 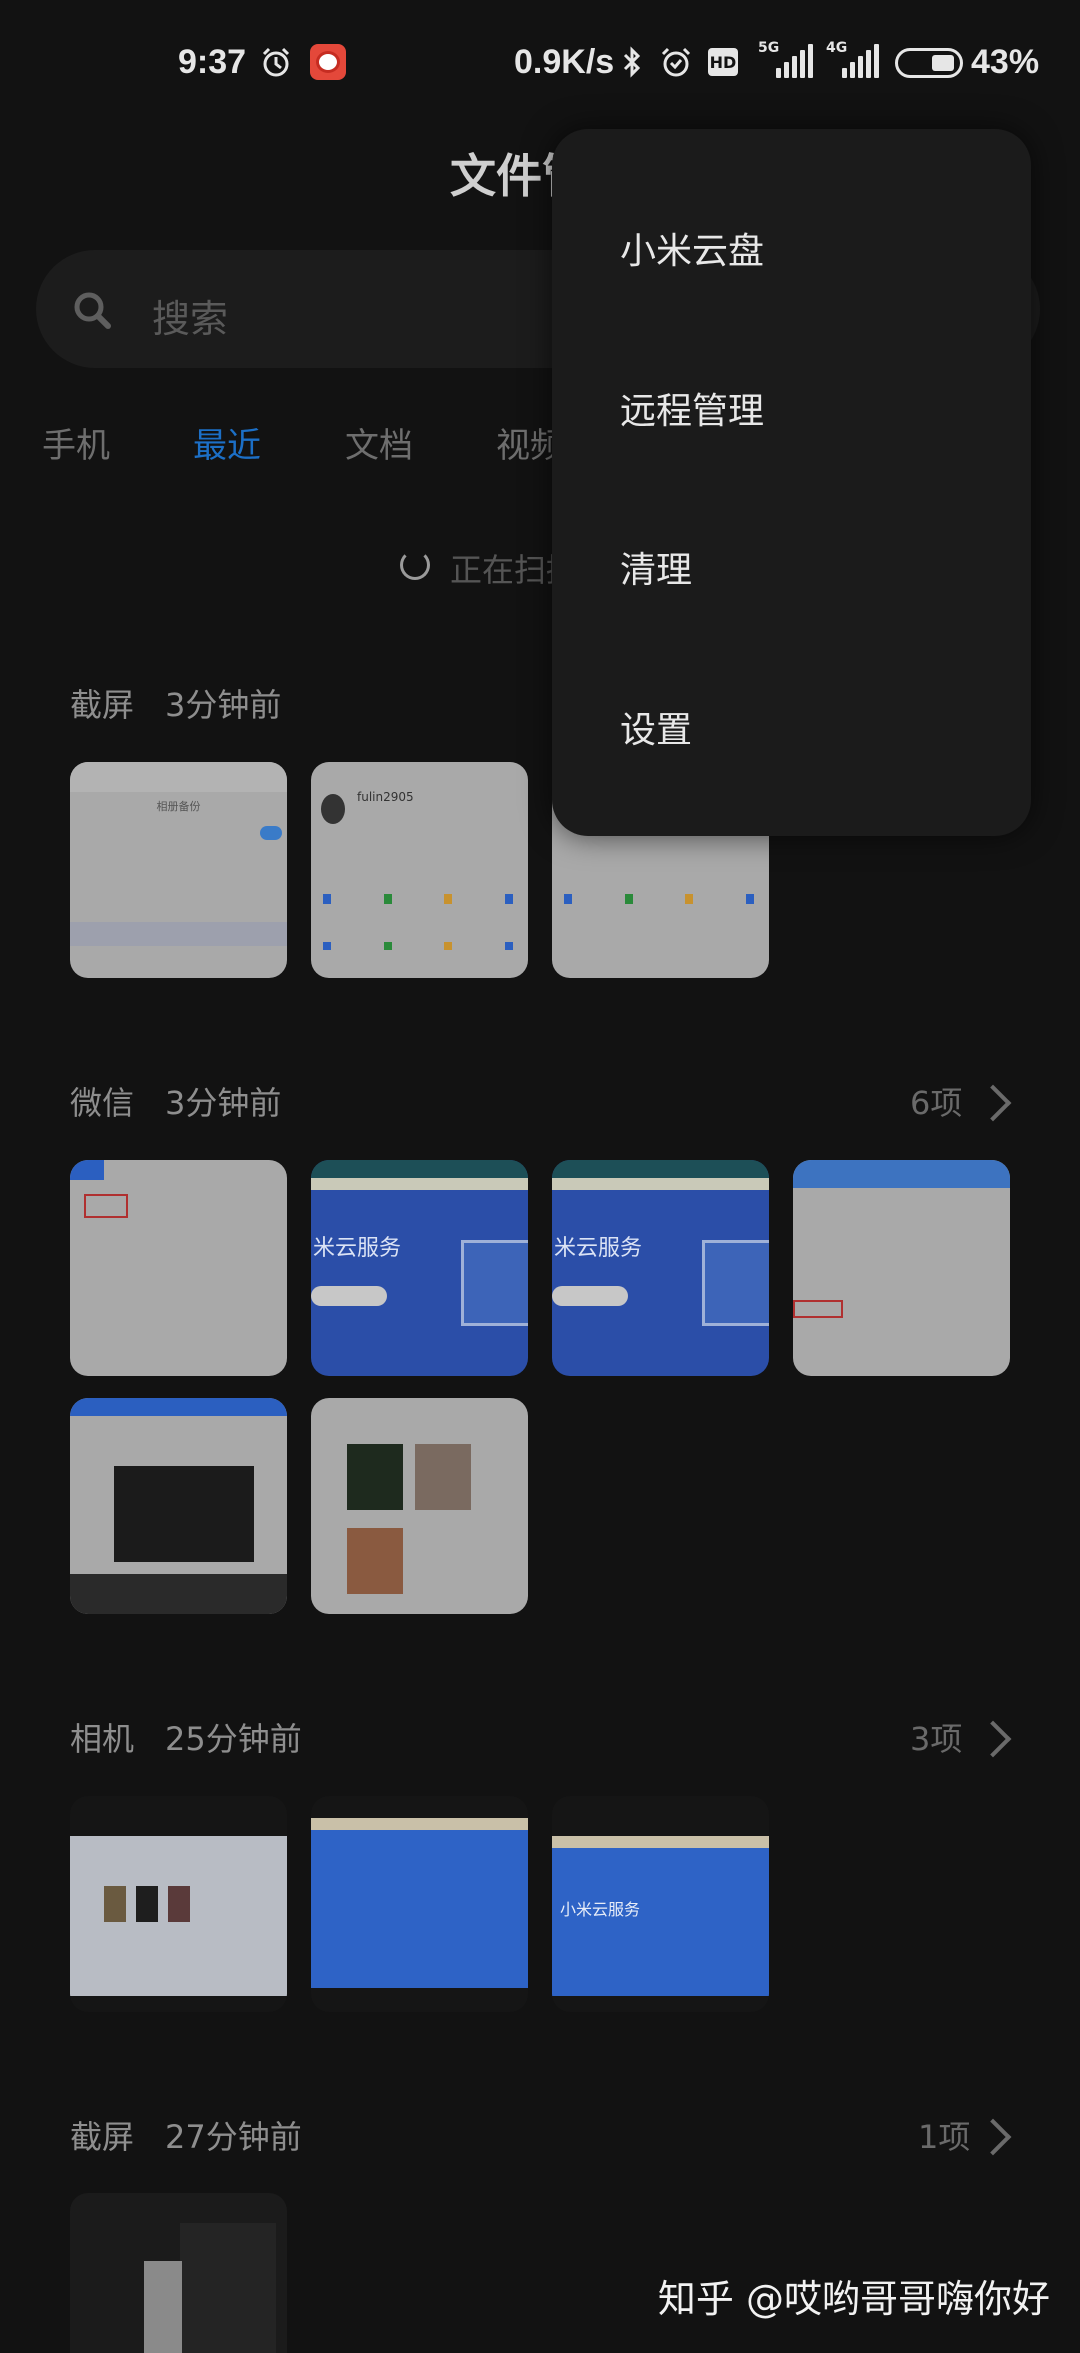 What do you see at coordinates (860, 61) in the screenshot?
I see `signal-4g-icon` at bounding box center [860, 61].